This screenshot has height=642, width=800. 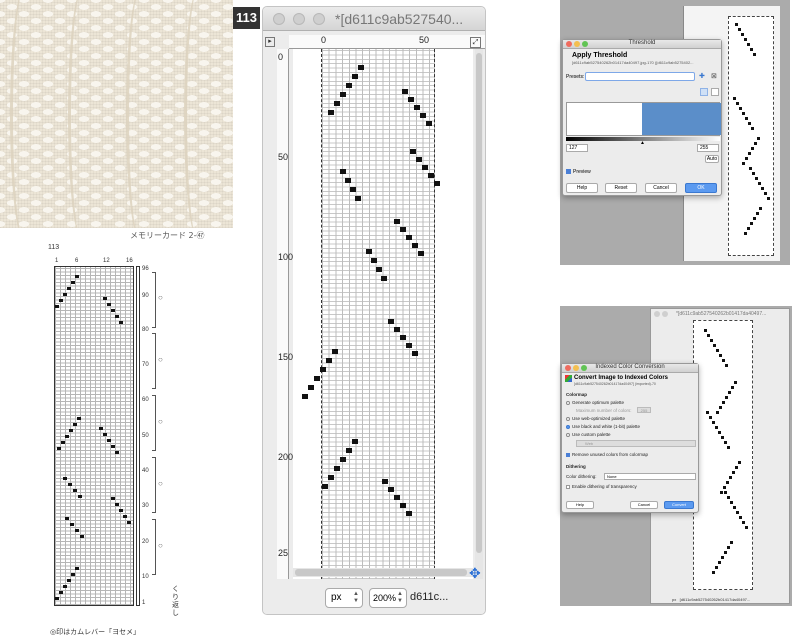 What do you see at coordinates (603, 426) in the screenshot?
I see `bw-palette-radio: Use black and white (1-bit) palette` at bounding box center [603, 426].